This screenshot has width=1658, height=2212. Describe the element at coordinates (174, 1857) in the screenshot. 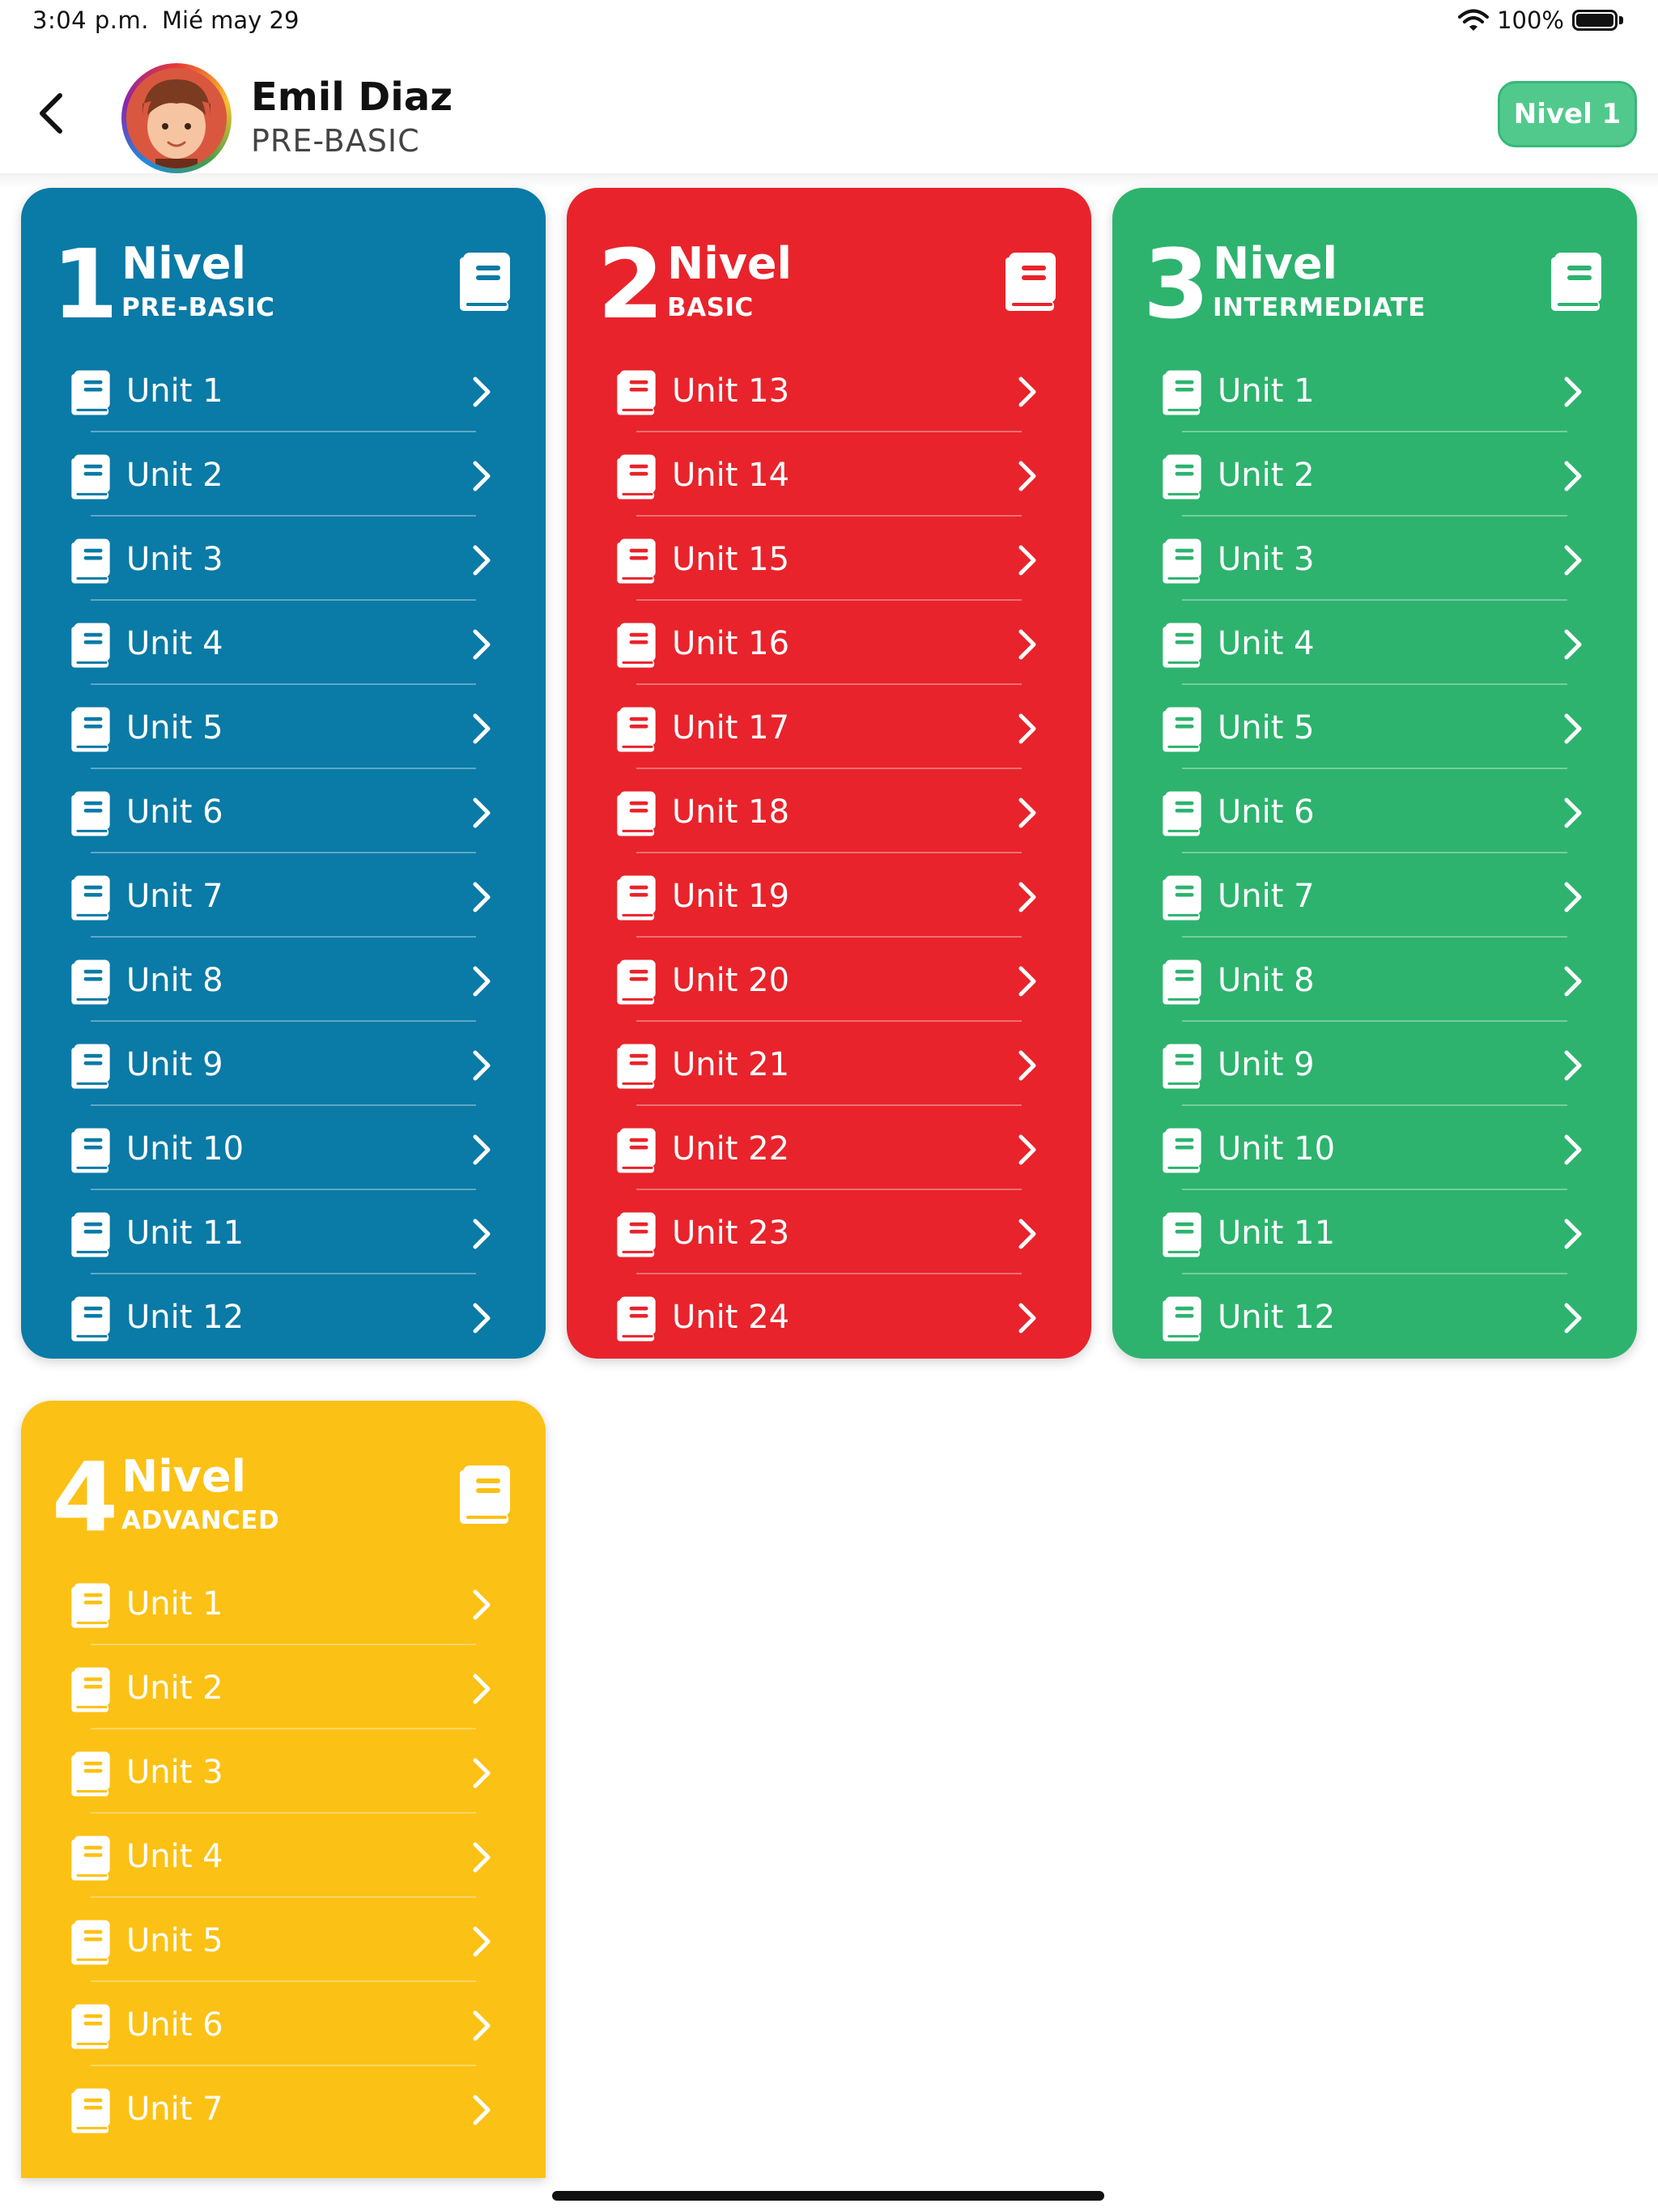

I see `unit-label: Unit 4` at that location.